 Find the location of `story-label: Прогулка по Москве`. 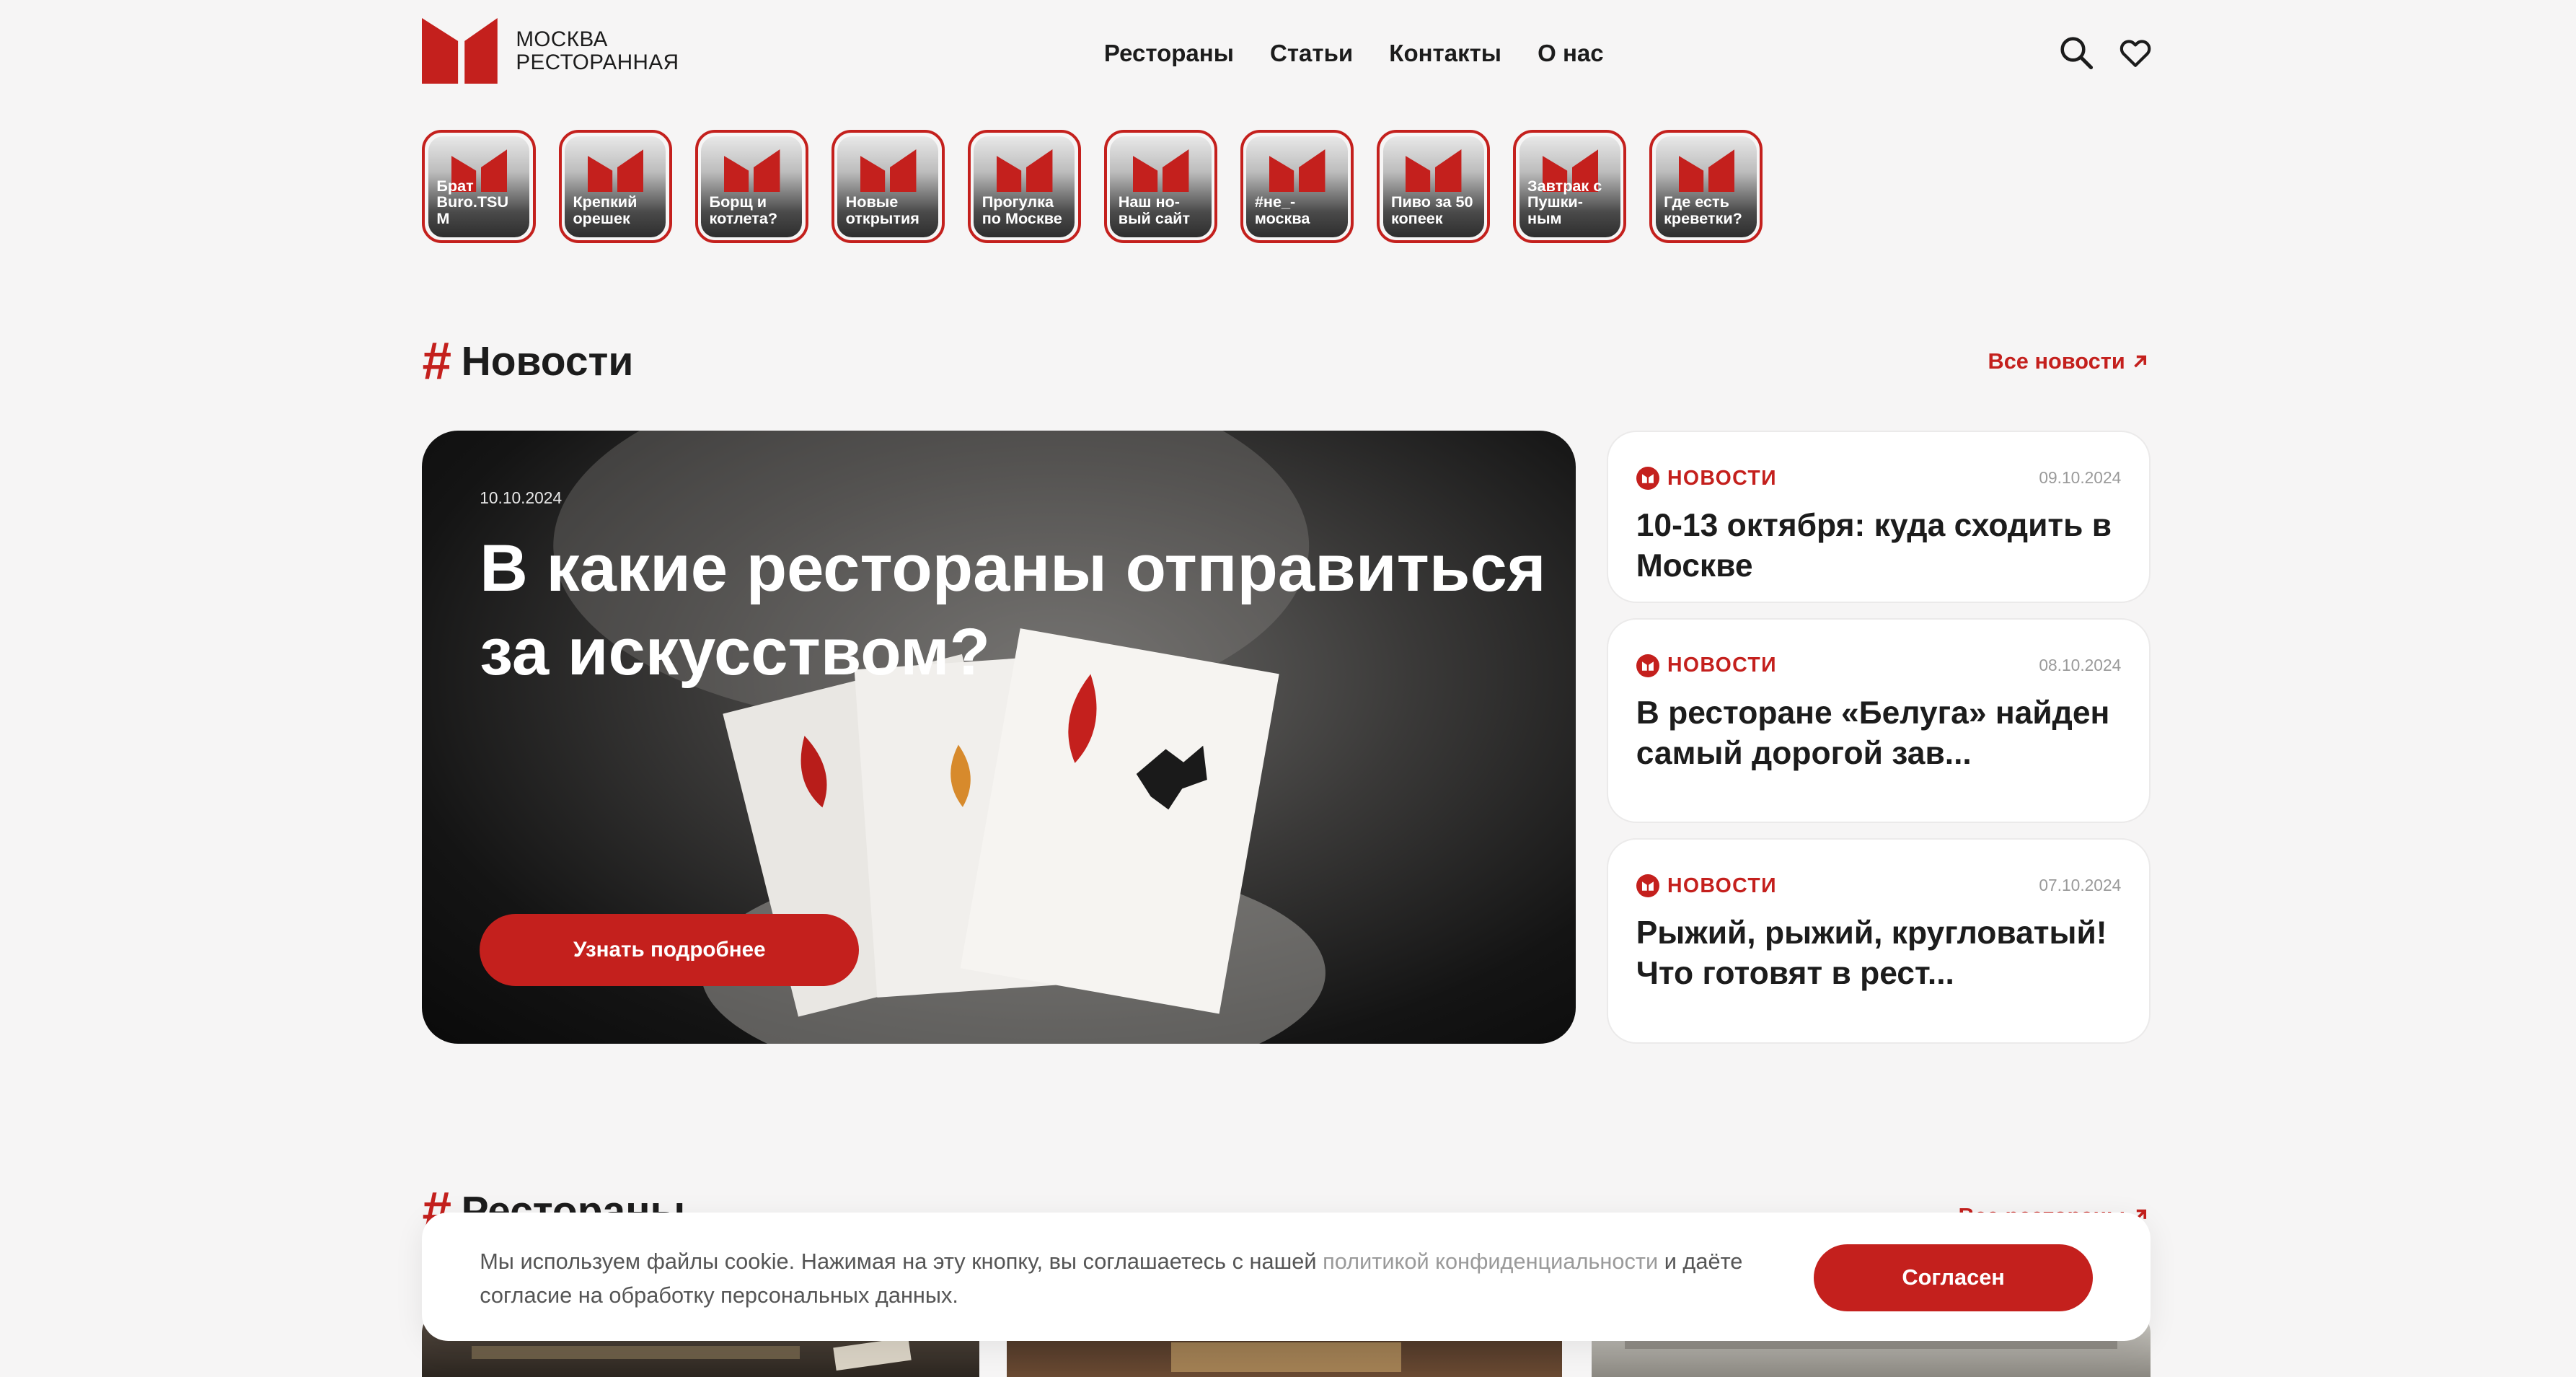

story-label: Прогулка по Москве is located at coordinates (1022, 210).